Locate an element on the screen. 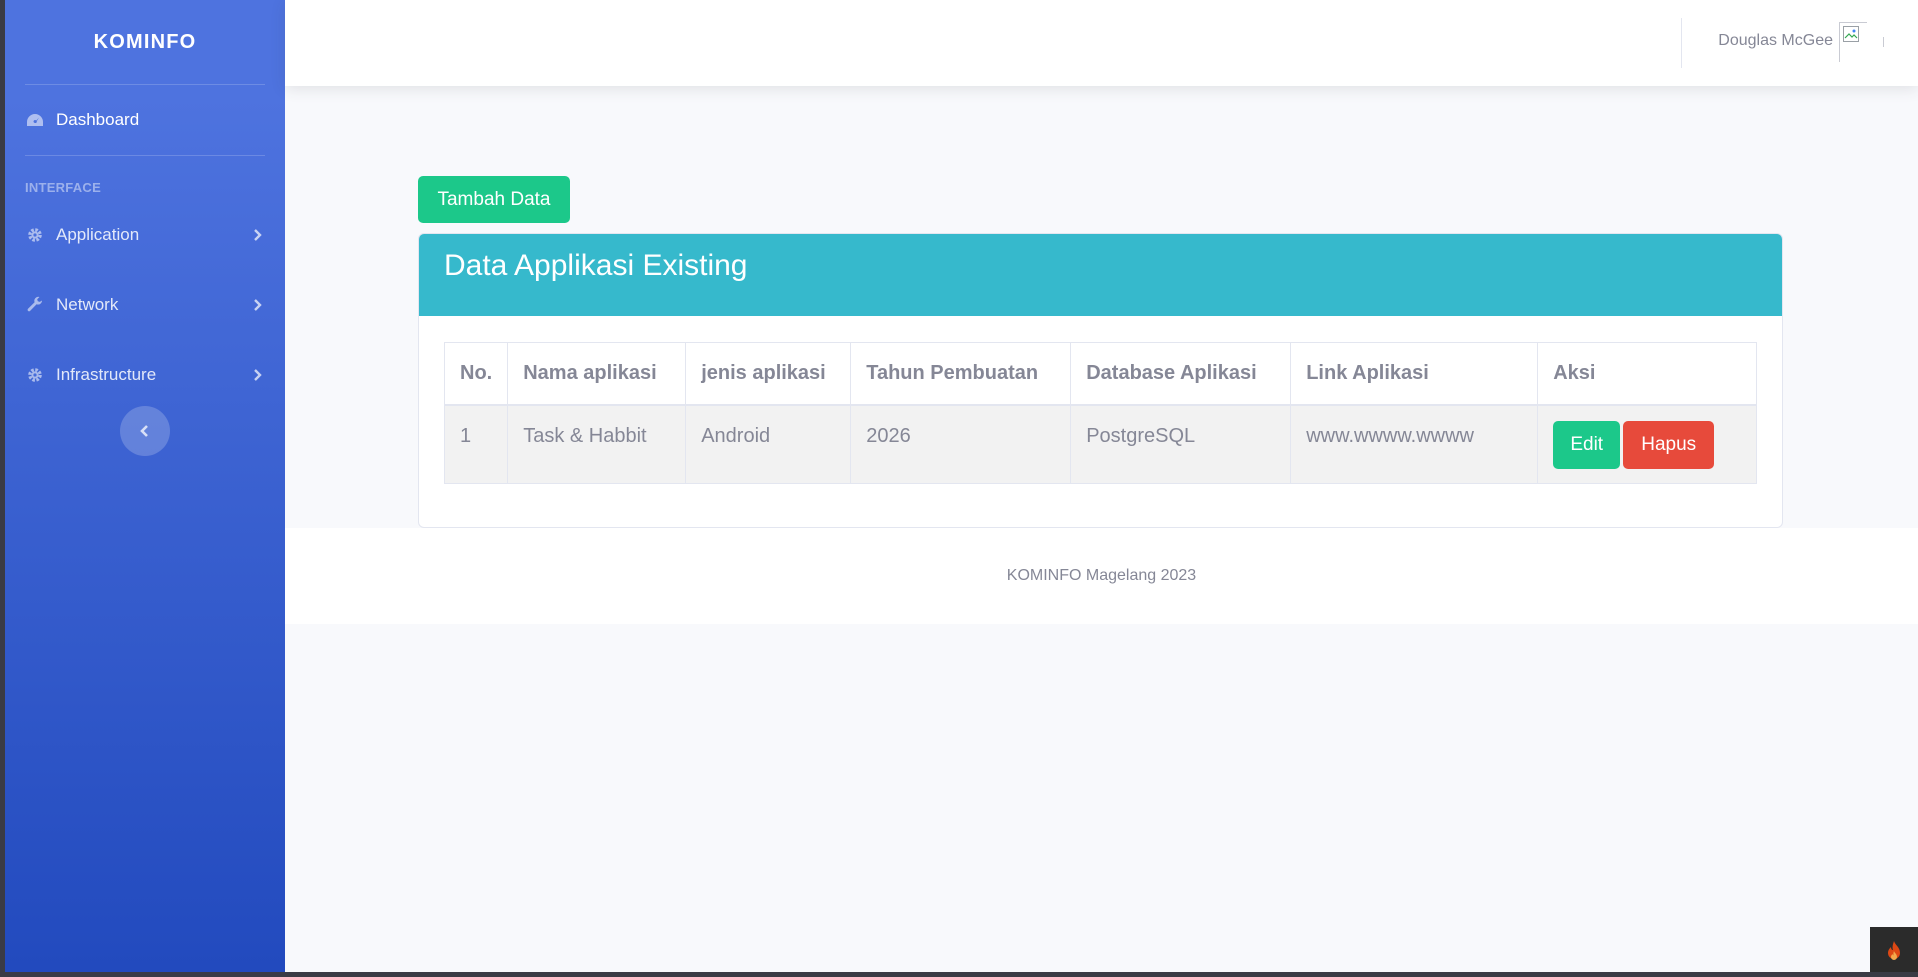 Image resolution: width=1918 pixels, height=977 pixels. sidebar-divider is located at coordinates (145, 155).